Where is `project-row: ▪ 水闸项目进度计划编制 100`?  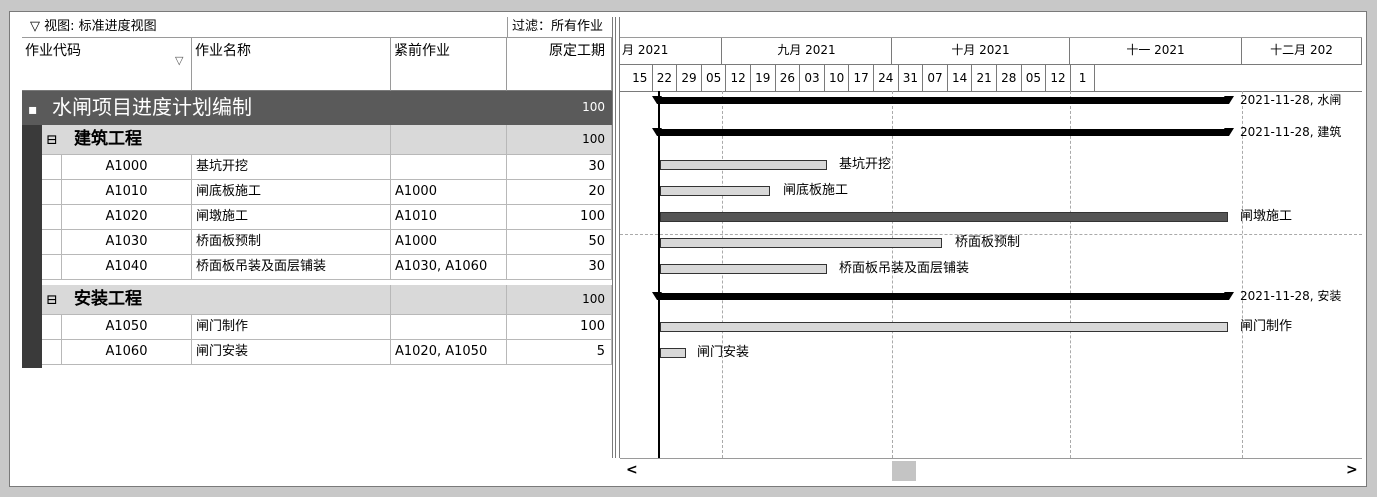
project-row: ▪ 水闸项目进度计划编制 100 is located at coordinates (317, 108).